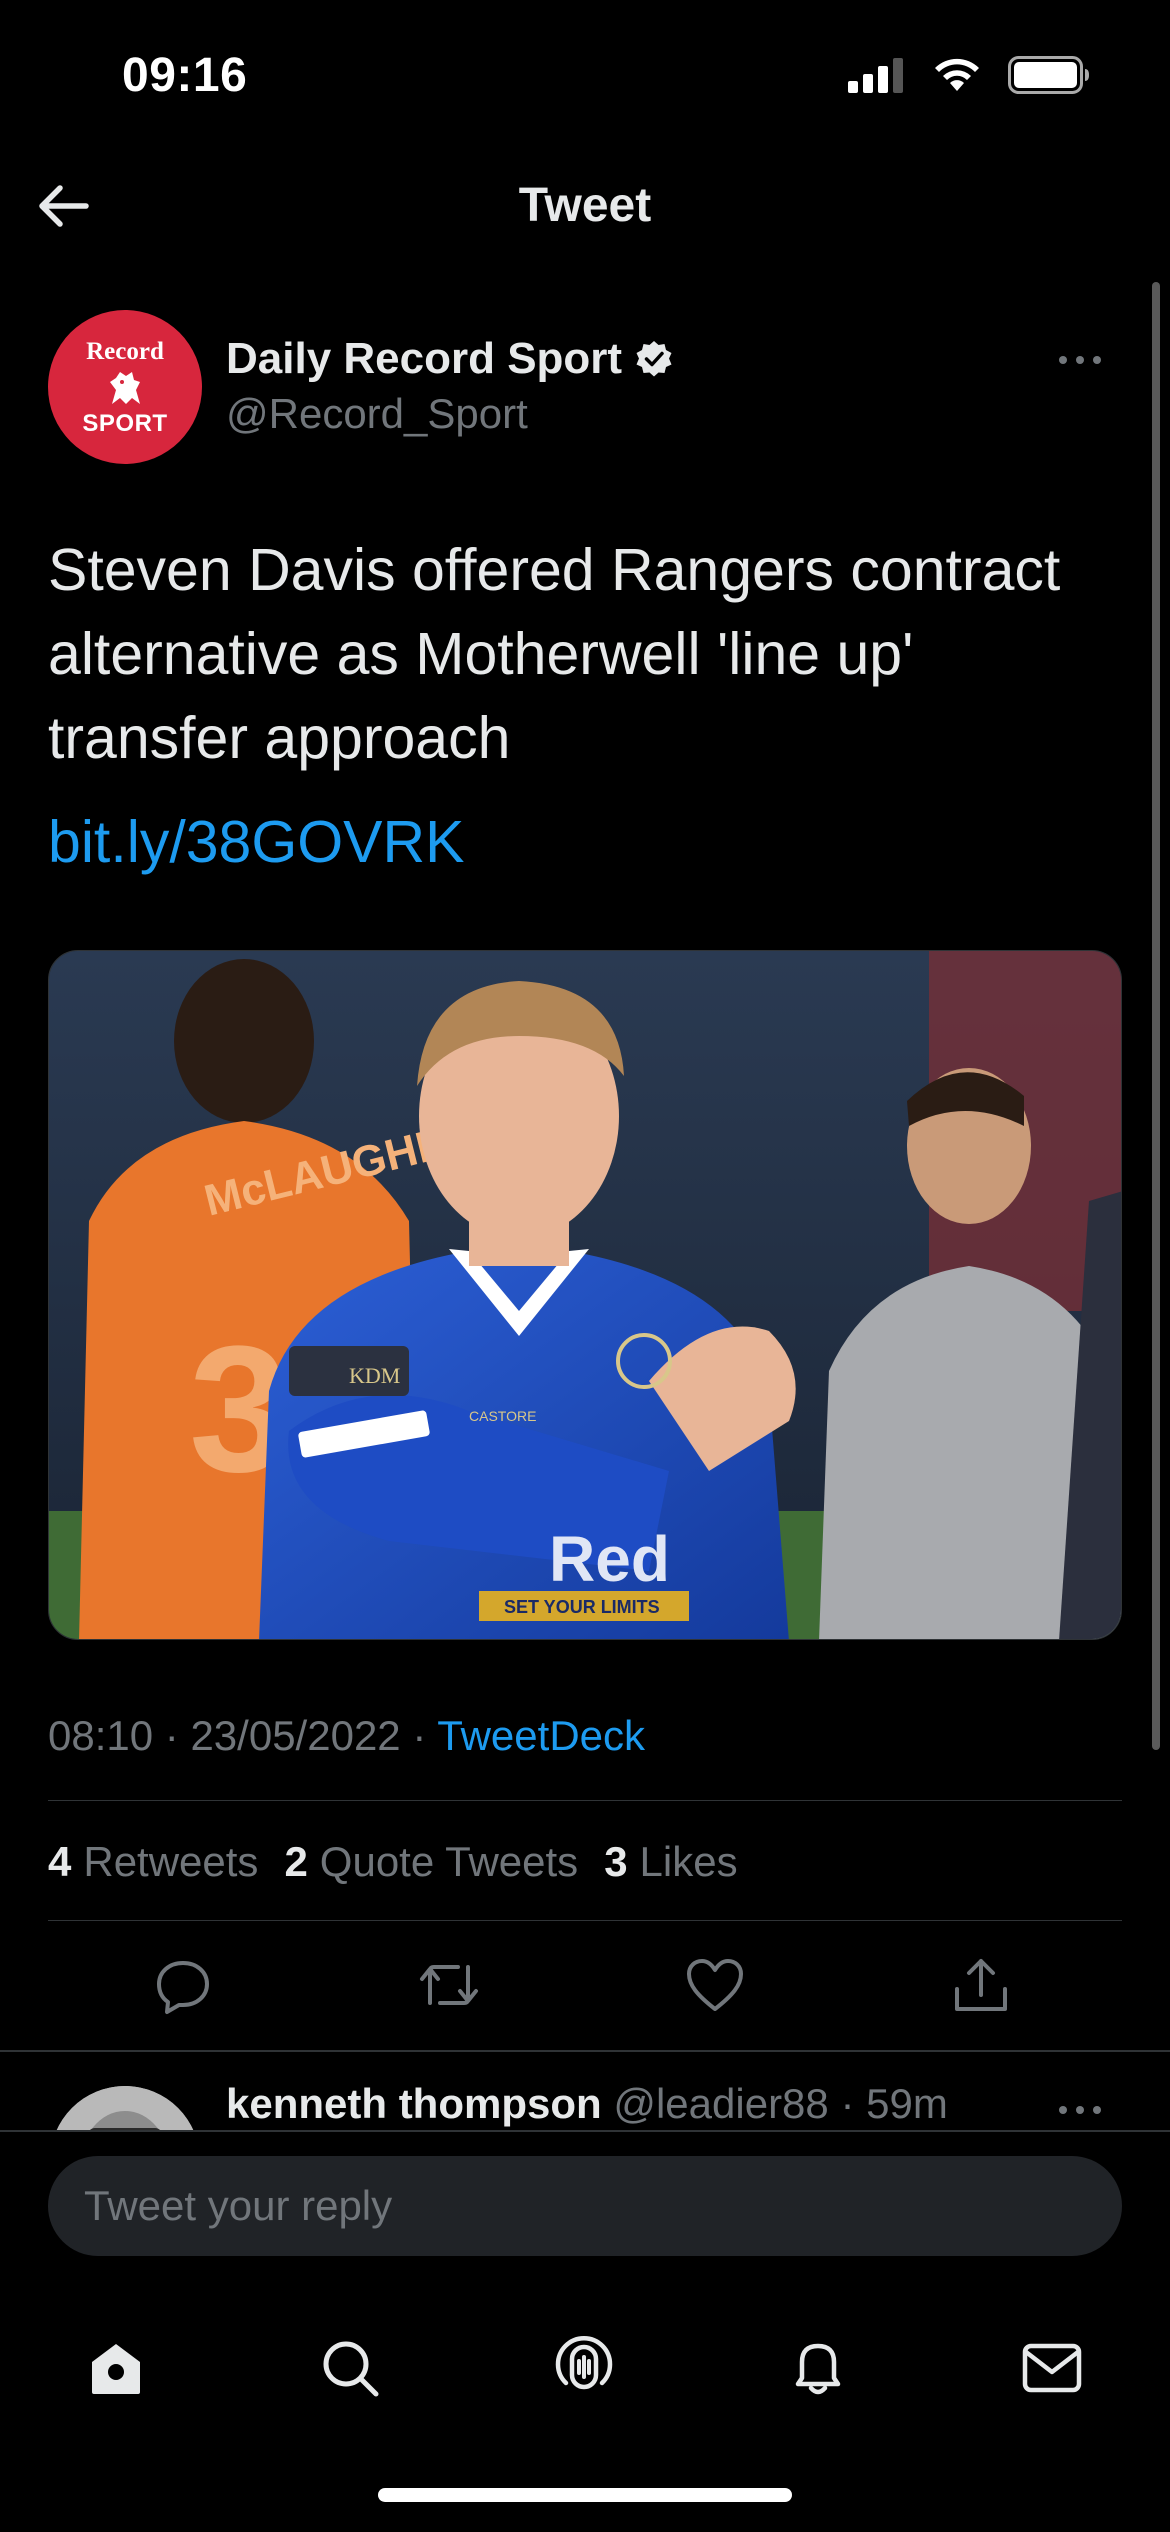 The height and width of the screenshot is (2532, 1170). I want to click on kit-brand-text: CASTORE, so click(502, 1416).